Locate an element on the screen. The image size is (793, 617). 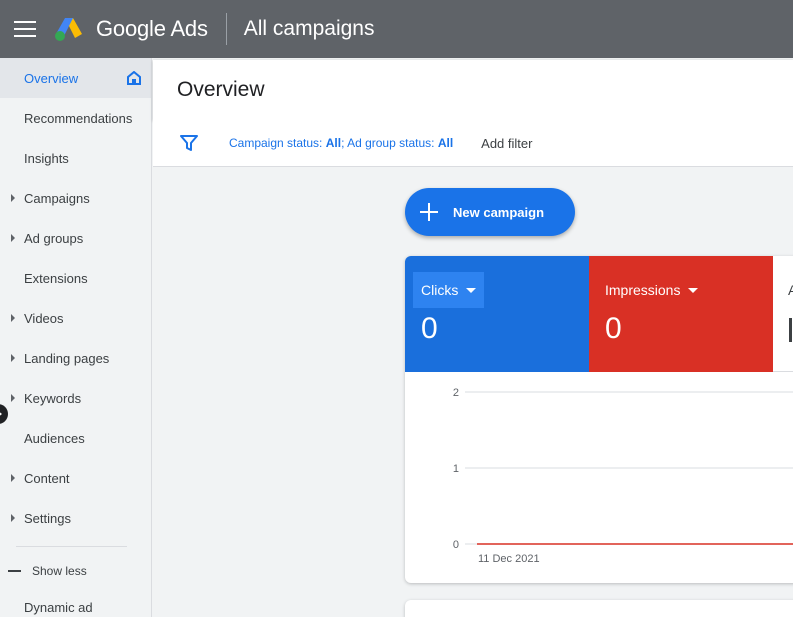
sidebar-item-label: Recommendations is located at coordinates (78, 118).